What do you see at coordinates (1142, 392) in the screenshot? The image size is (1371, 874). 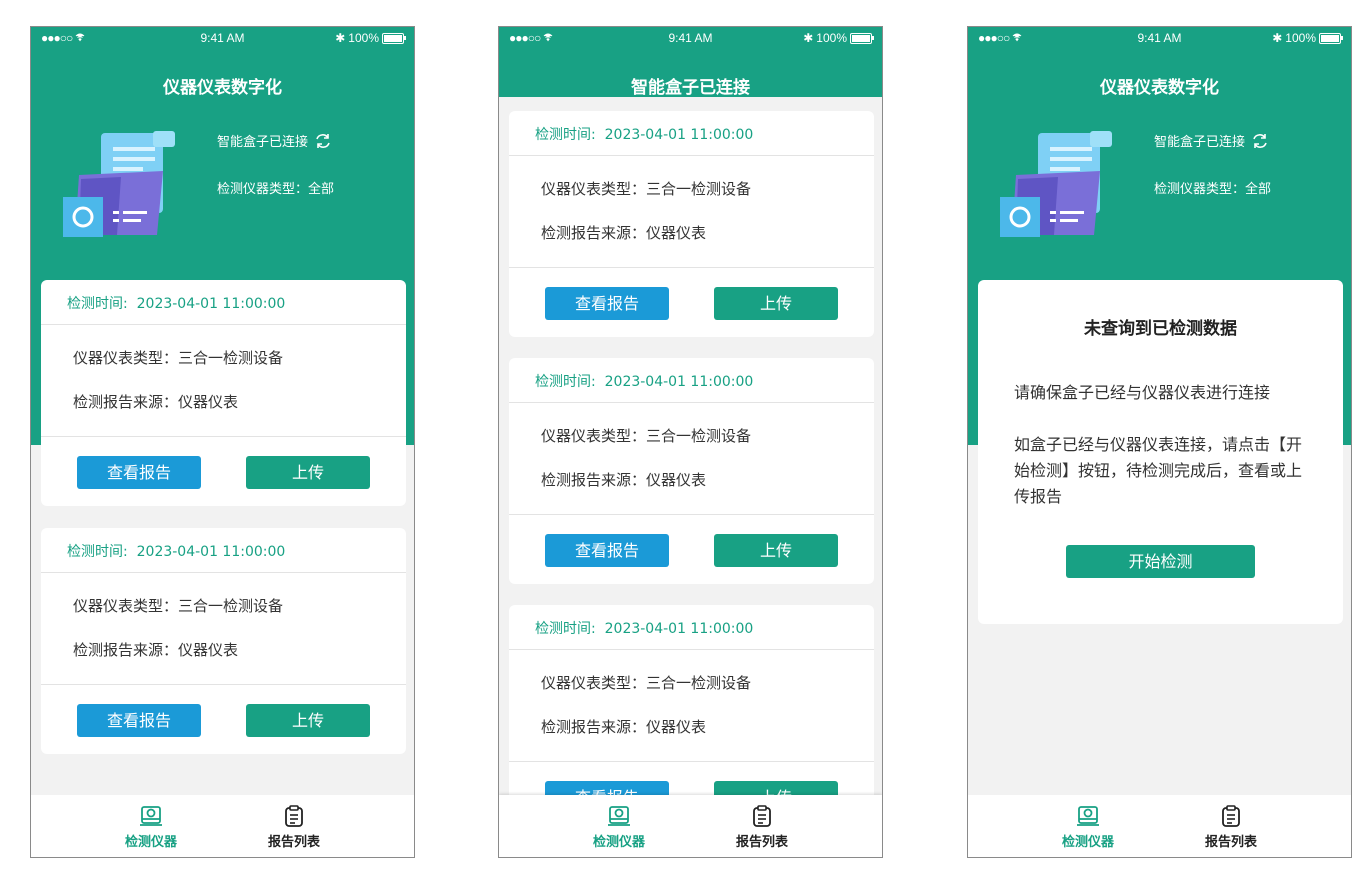 I see `empty-state-hint: 请确保盒子已经与仪器仪表进行连接` at bounding box center [1142, 392].